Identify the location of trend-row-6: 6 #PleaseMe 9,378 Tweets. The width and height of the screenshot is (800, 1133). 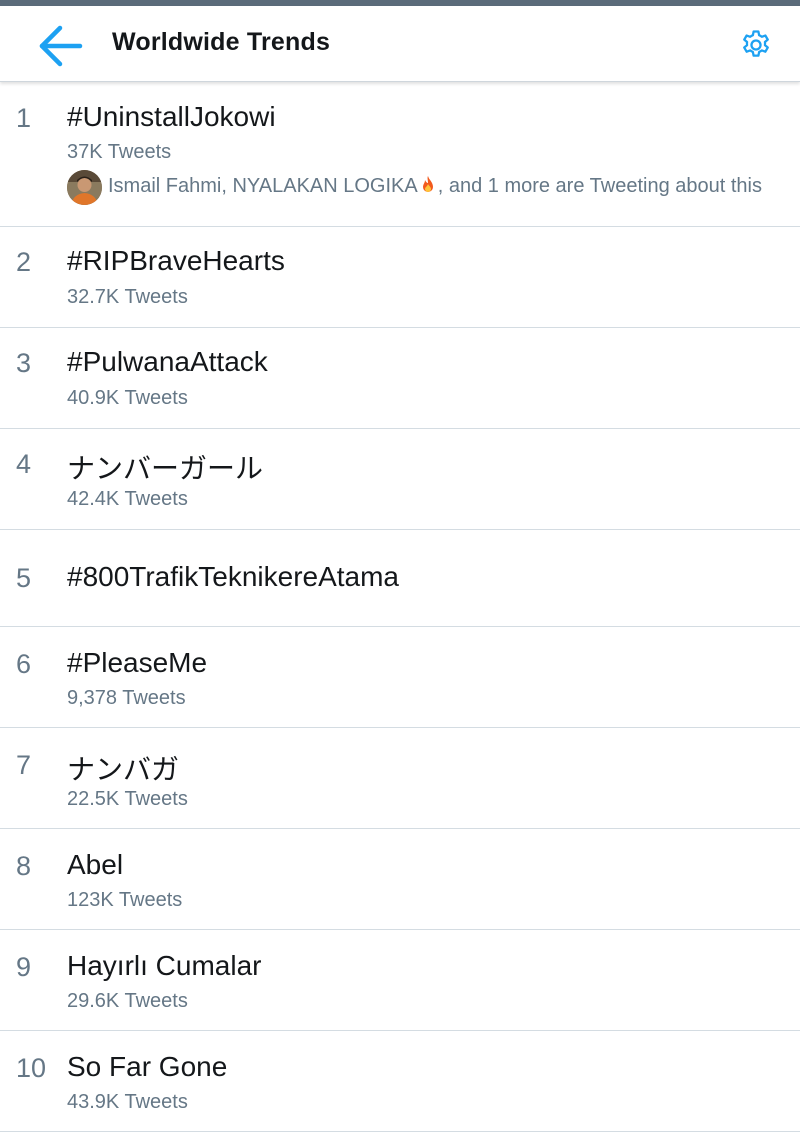
(400, 677).